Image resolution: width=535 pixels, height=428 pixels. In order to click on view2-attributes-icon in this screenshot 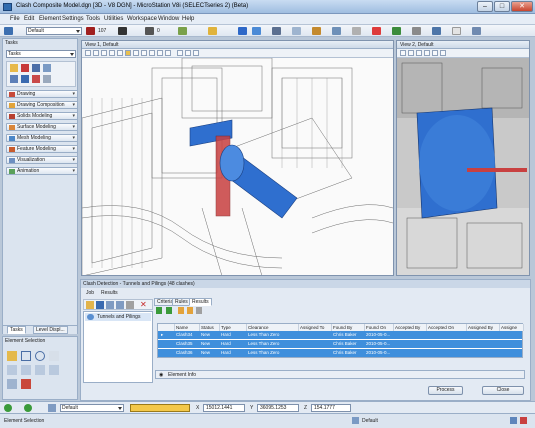, I will do `click(403, 53)`.